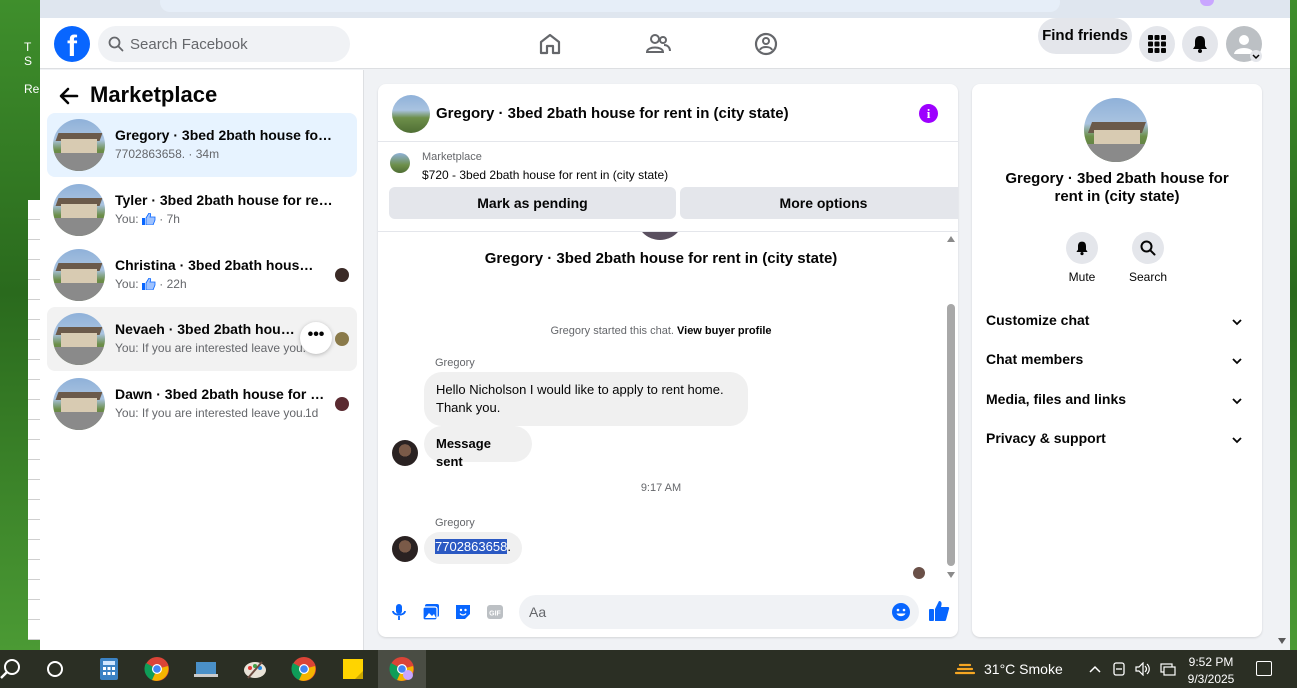 This screenshot has width=1297, height=688. I want to click on search-input, so click(235, 44).